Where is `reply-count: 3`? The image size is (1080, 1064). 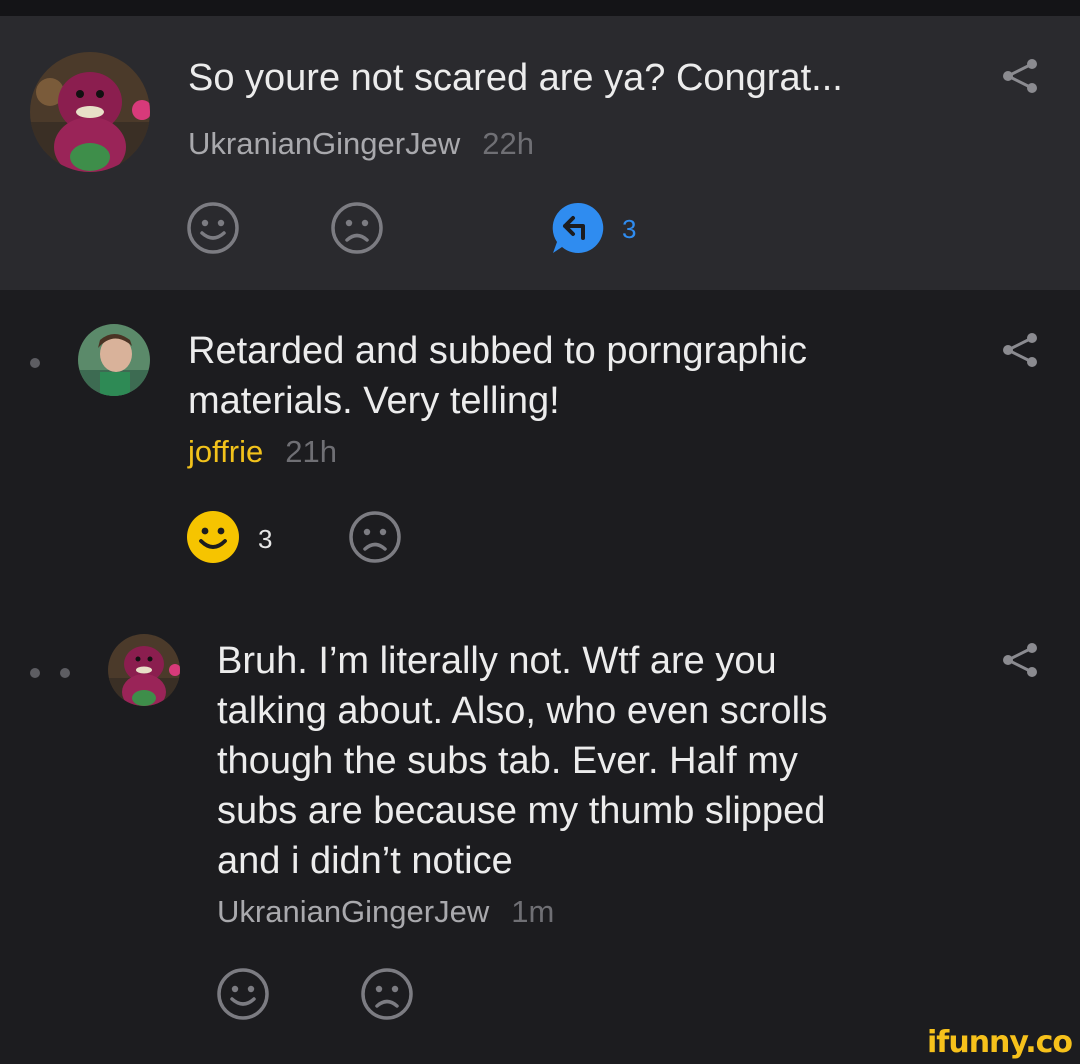 reply-count: 3 is located at coordinates (629, 229).